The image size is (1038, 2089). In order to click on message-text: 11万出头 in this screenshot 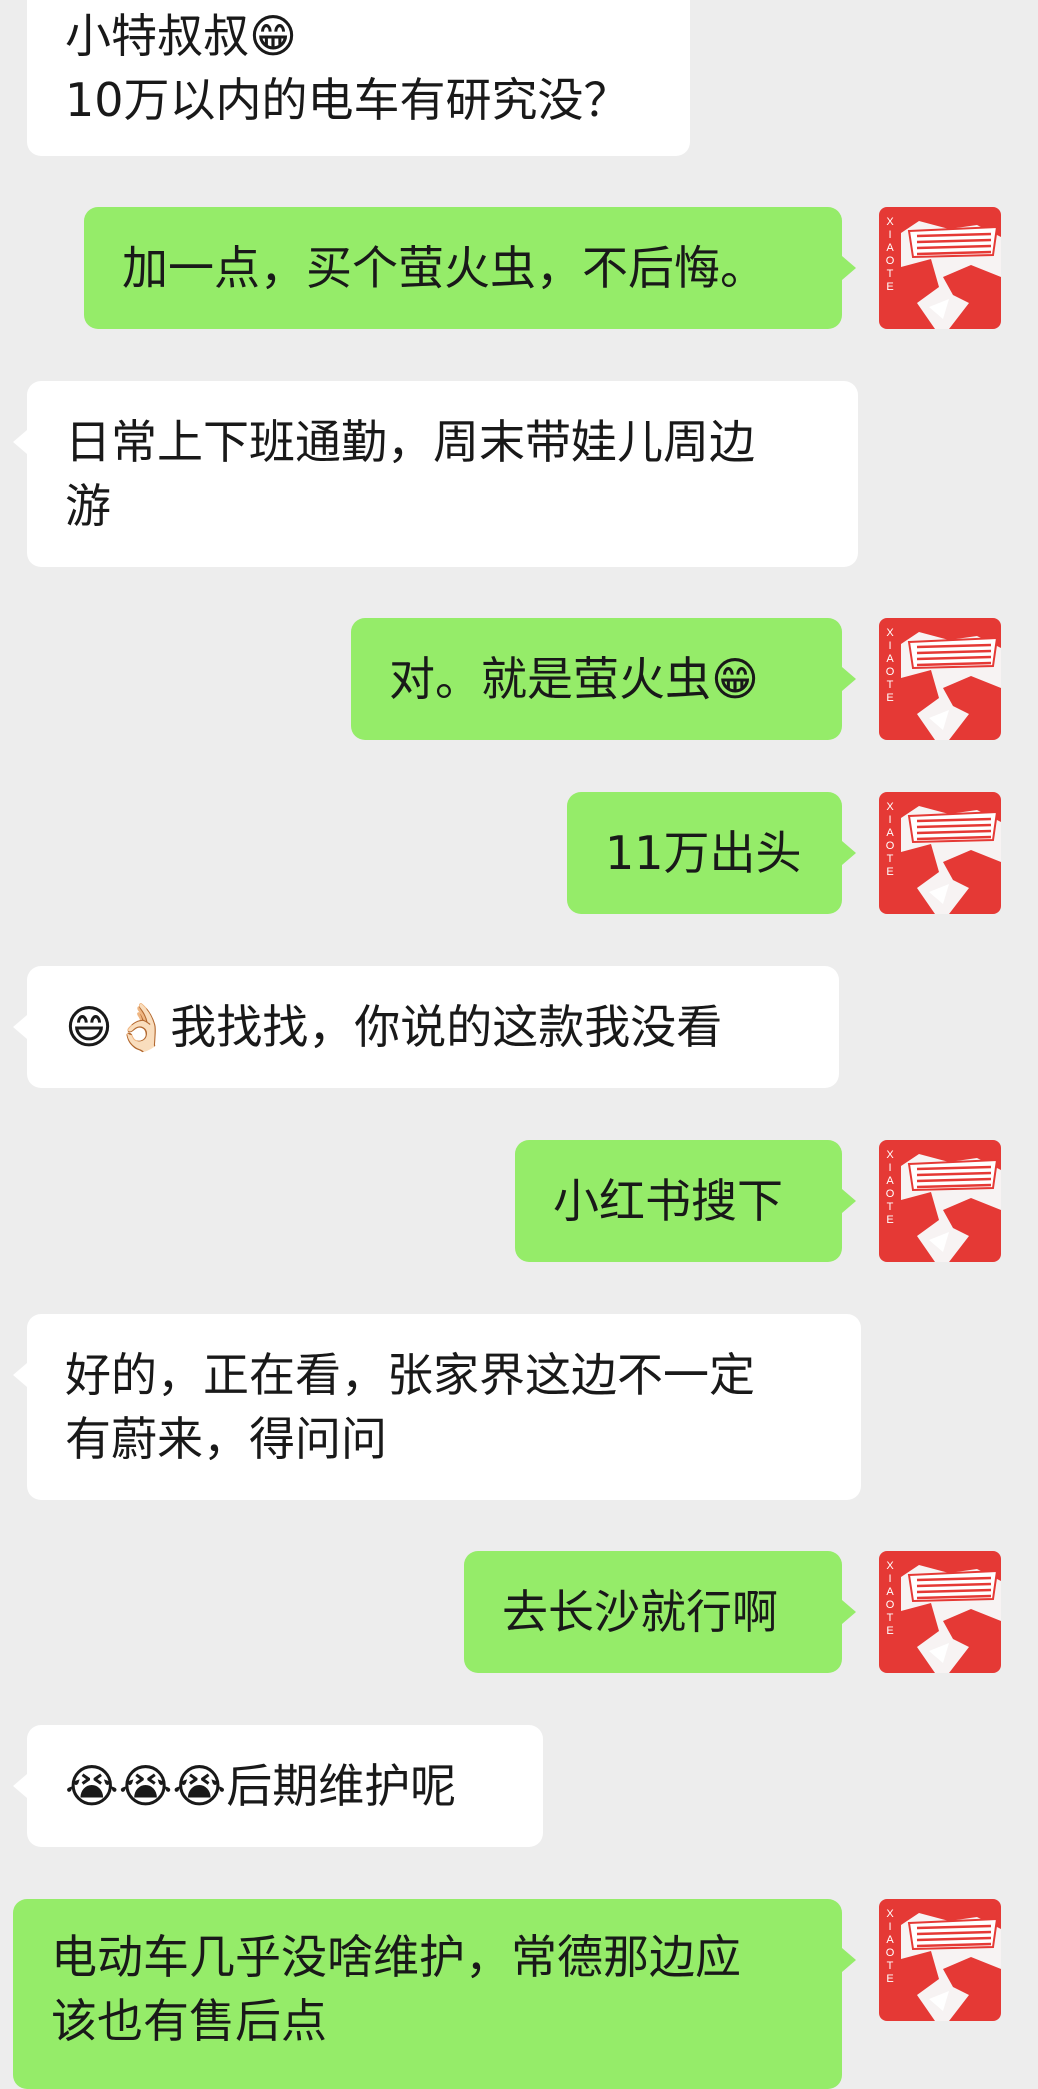, I will do `click(703, 853)`.